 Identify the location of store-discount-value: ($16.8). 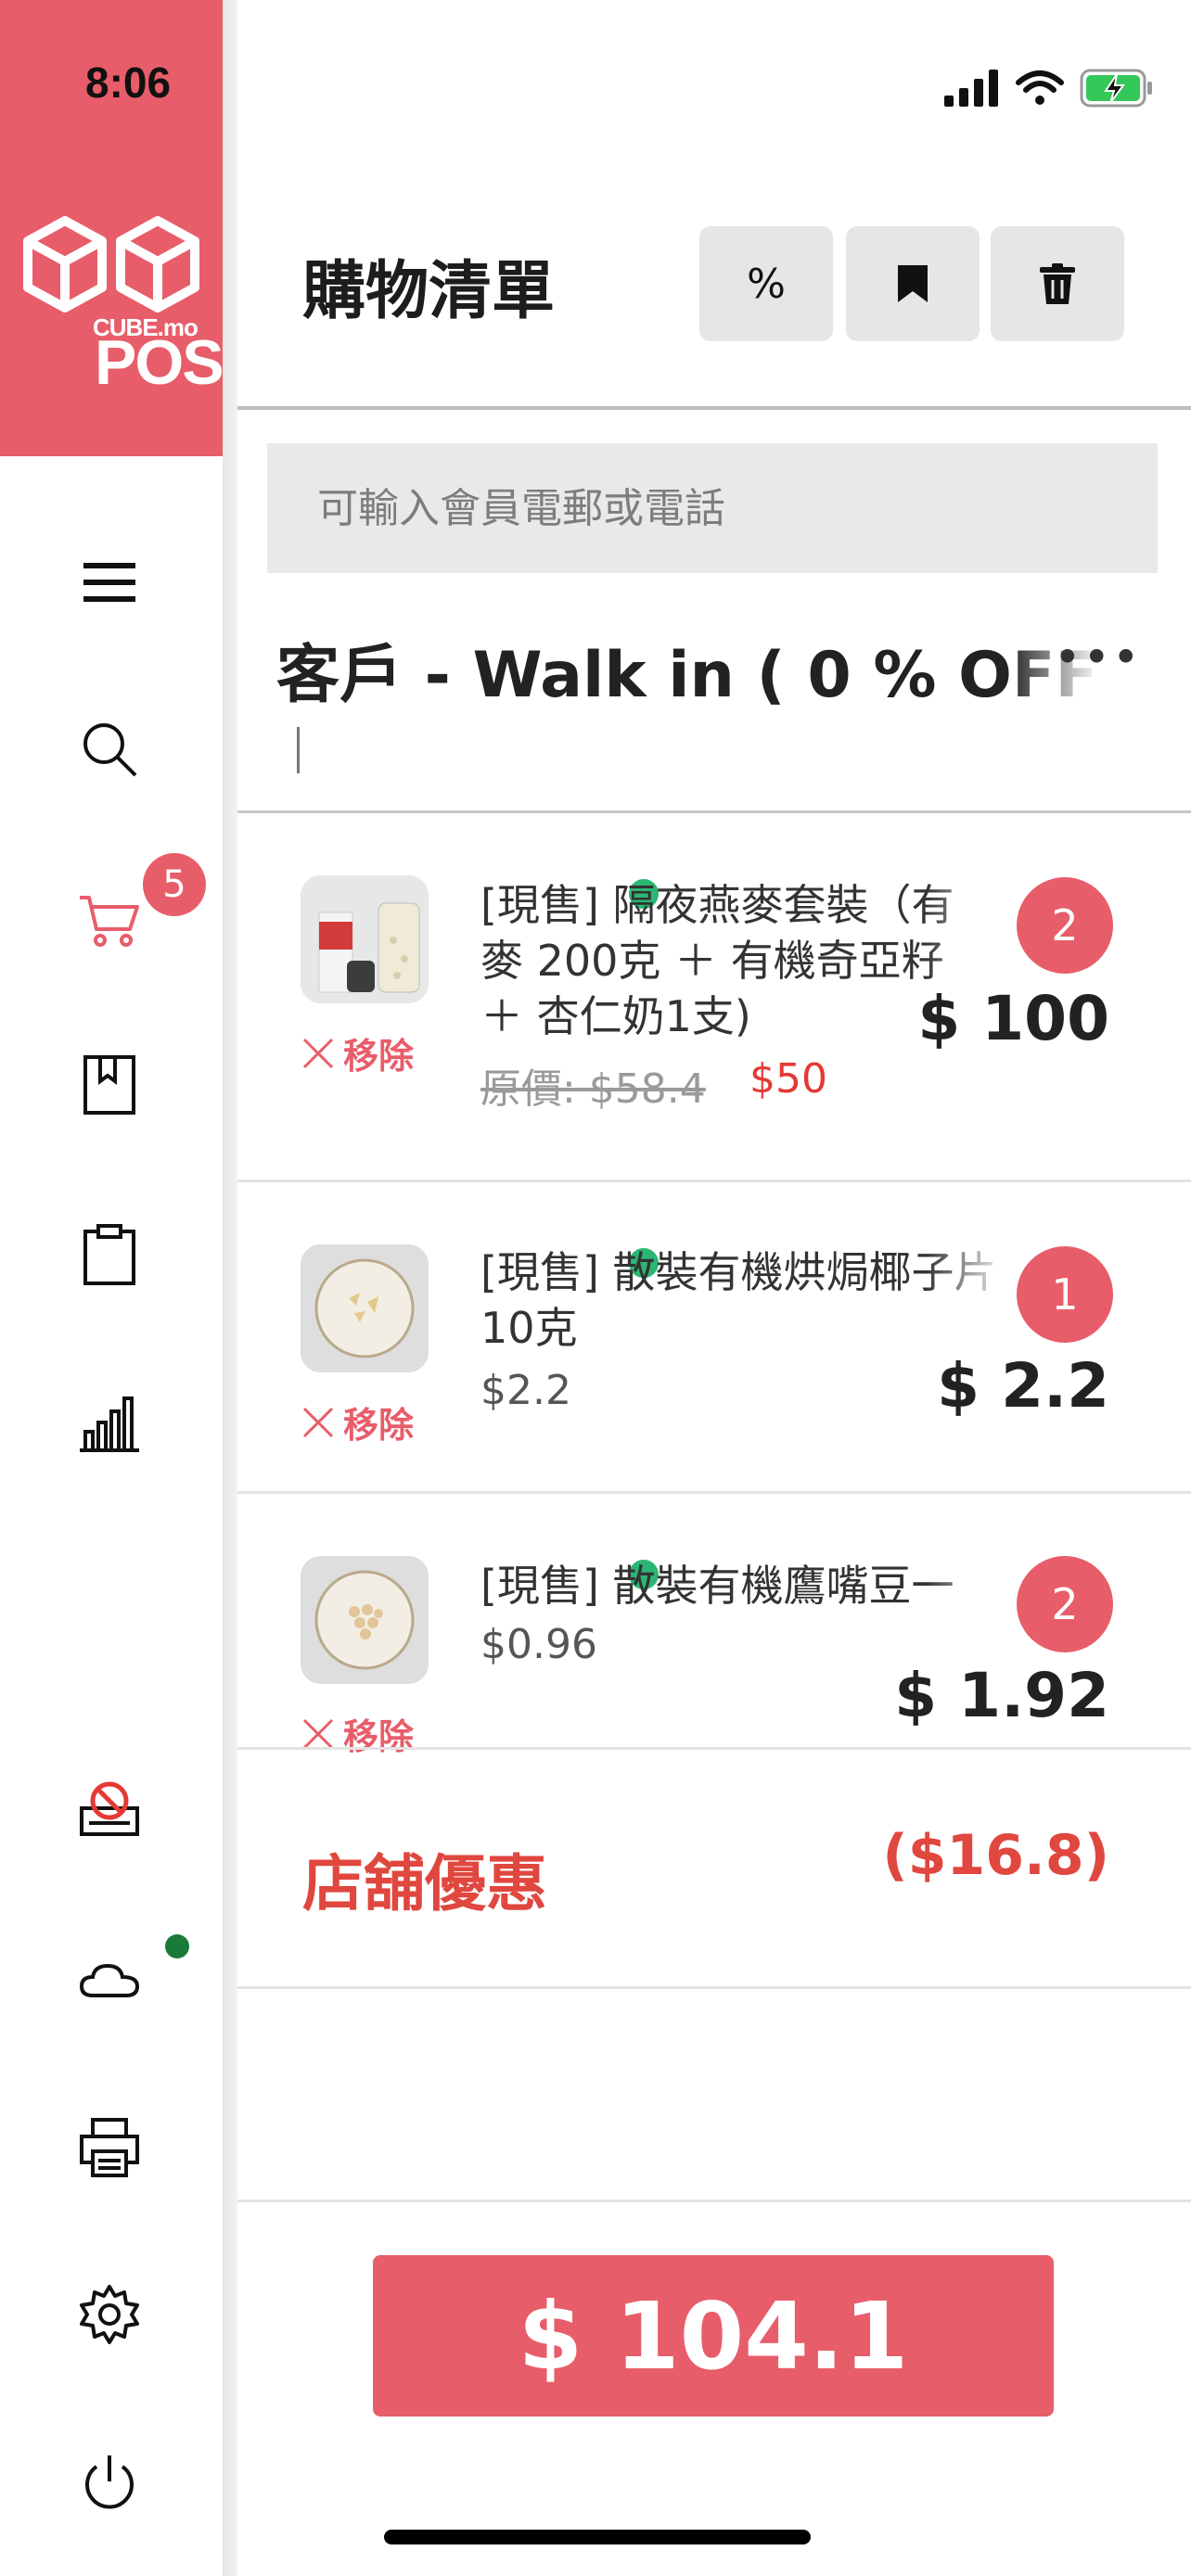
(996, 1855).